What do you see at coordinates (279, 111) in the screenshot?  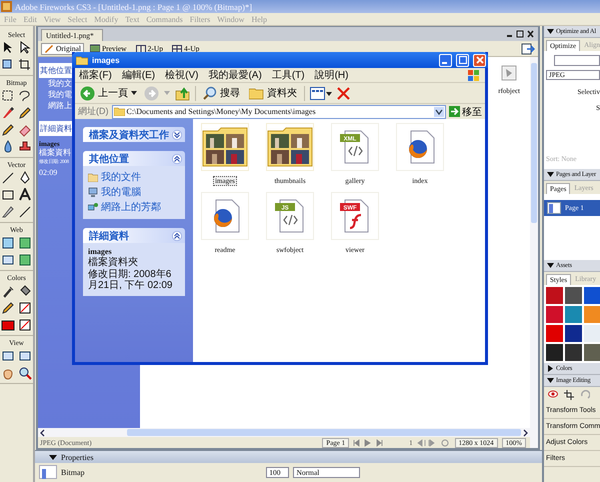 I see `address-field: C:\Documents and Settings\Money\My Documents\images` at bounding box center [279, 111].